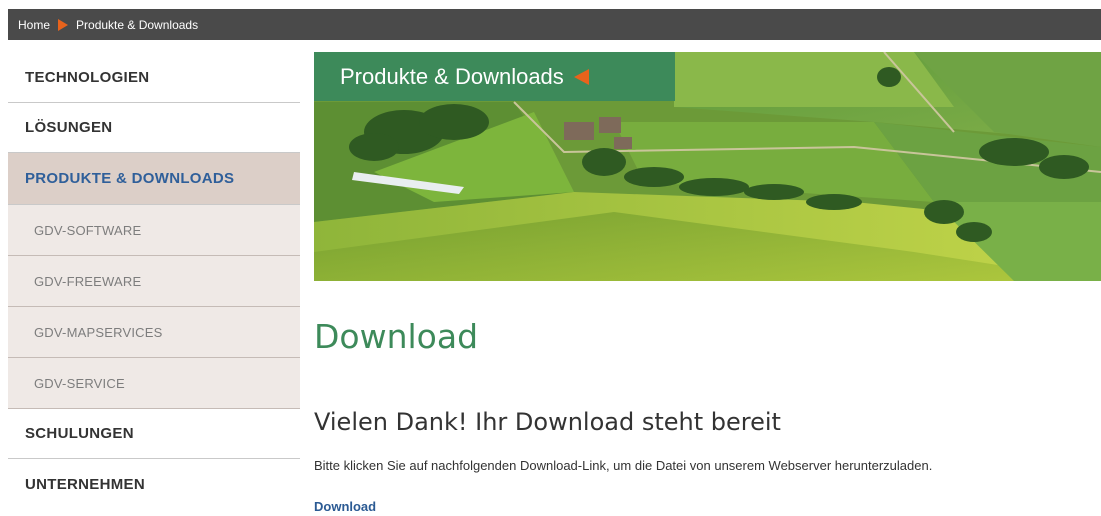 The height and width of the screenshot is (516, 1101). What do you see at coordinates (345, 506) in the screenshot?
I see `download-link: Download` at bounding box center [345, 506].